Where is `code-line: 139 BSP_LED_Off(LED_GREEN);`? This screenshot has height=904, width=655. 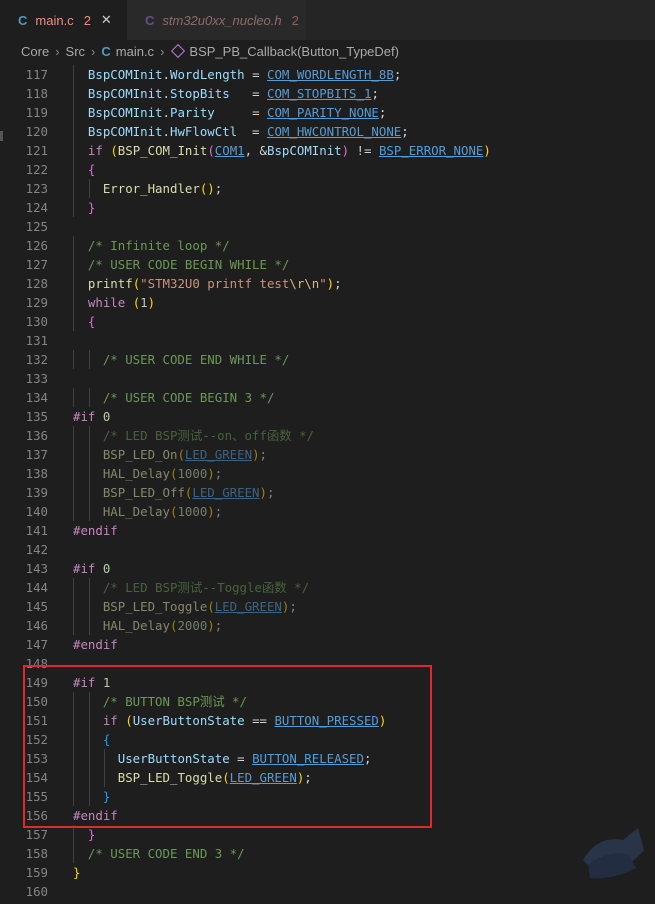
code-line: 139 BSP_LED_Off(LED_GREEN); is located at coordinates (327, 492).